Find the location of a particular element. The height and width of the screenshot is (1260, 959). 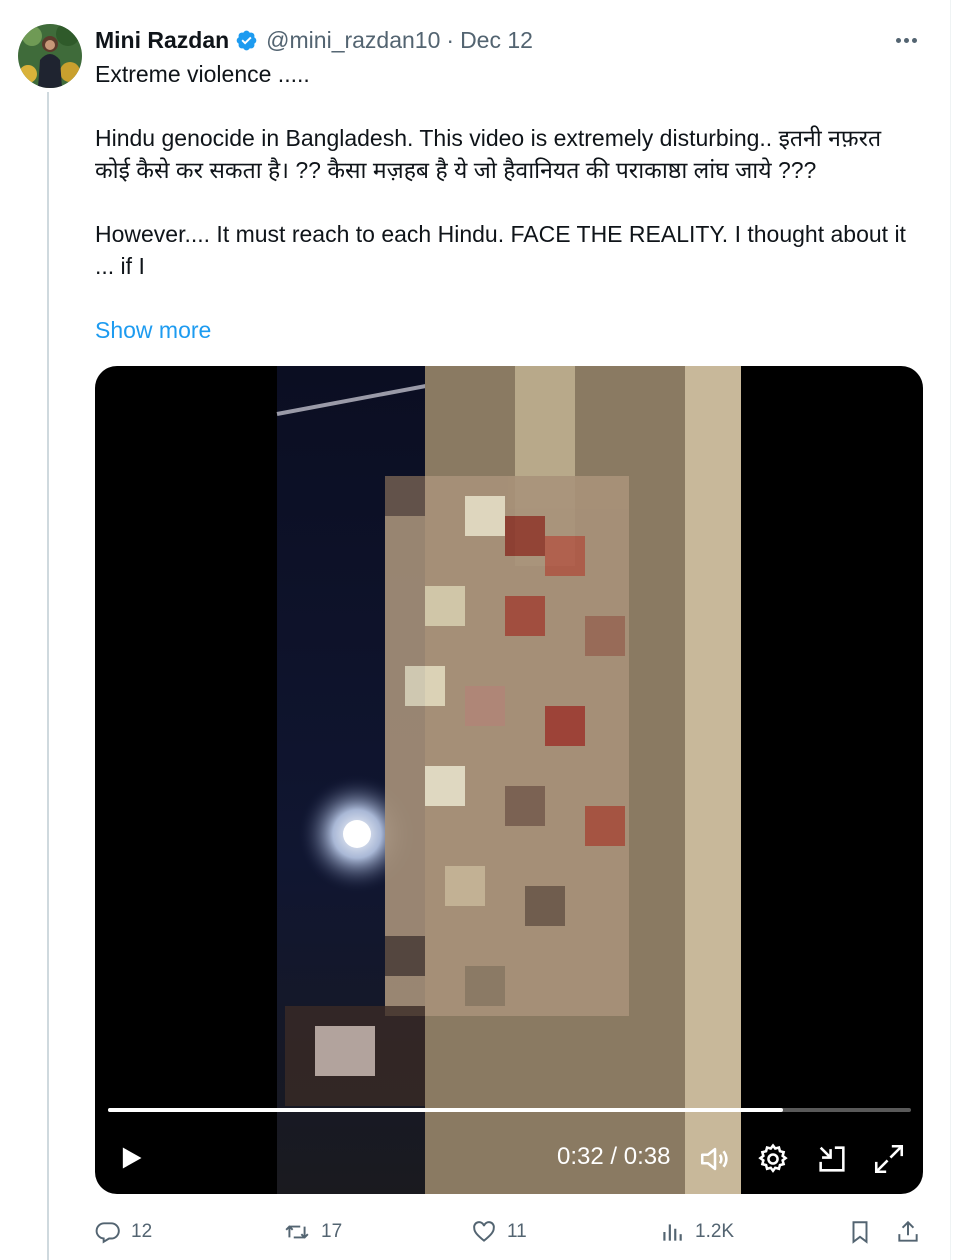

fullscreen-button is located at coordinates (889, 1159).